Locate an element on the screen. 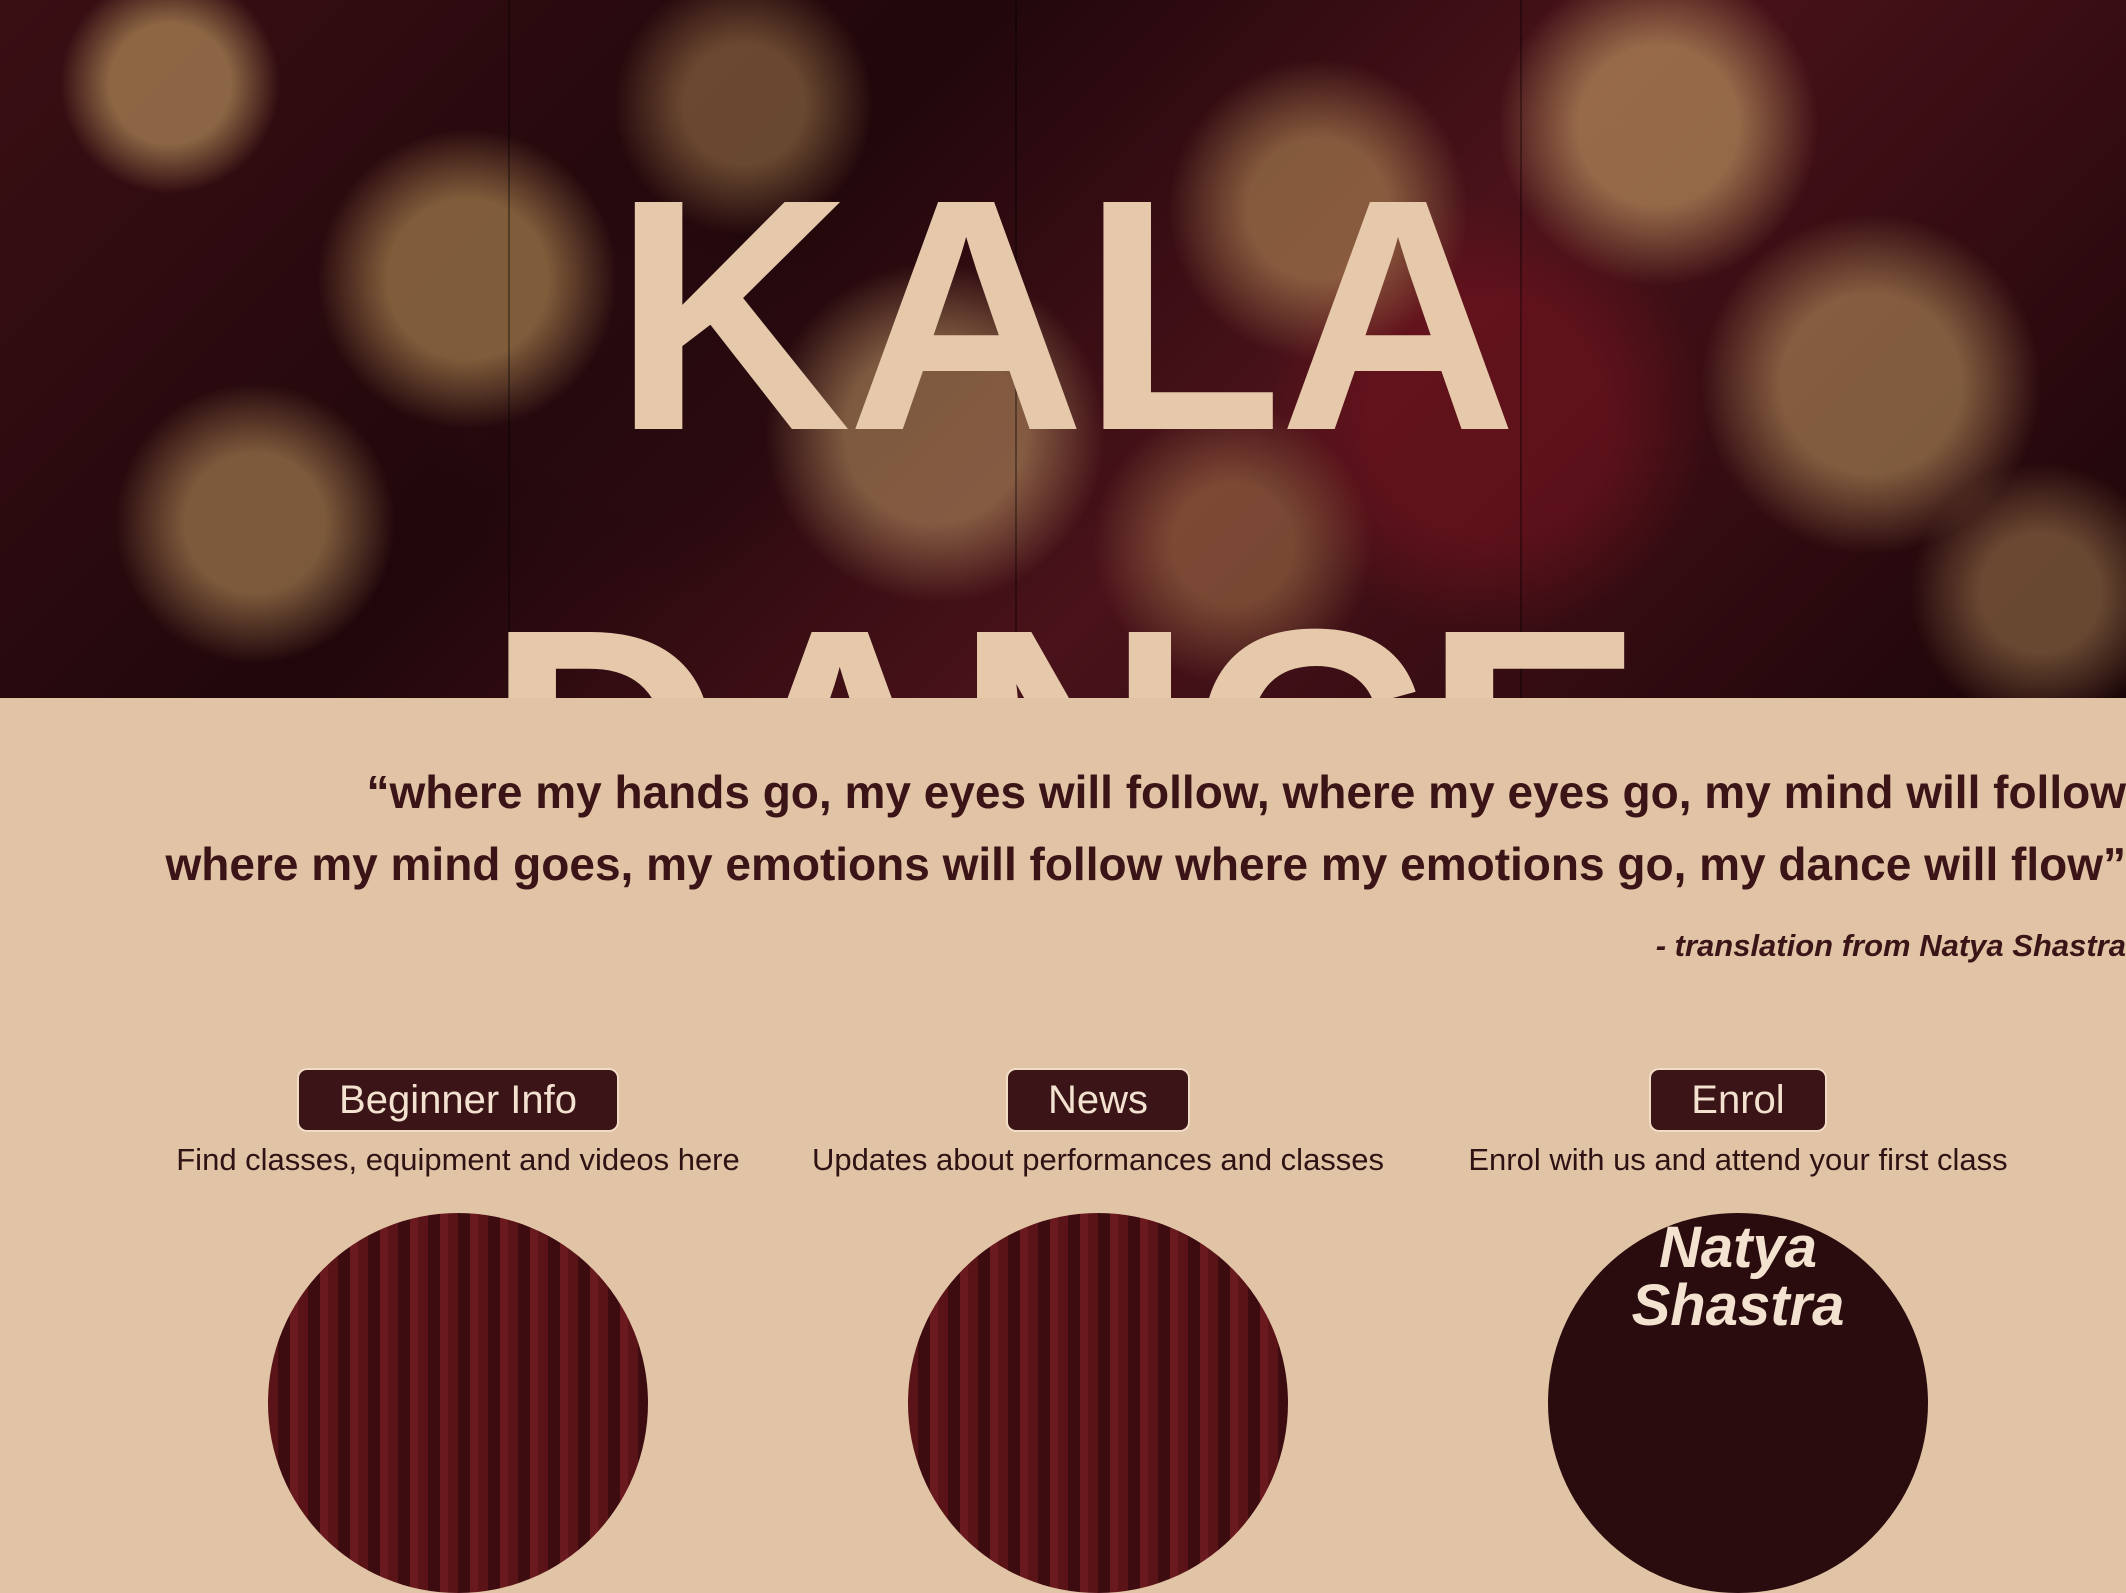 The height and width of the screenshot is (1593, 2126). enrol-thumbnail: Natya Shastra is located at coordinates (1738, 1403).